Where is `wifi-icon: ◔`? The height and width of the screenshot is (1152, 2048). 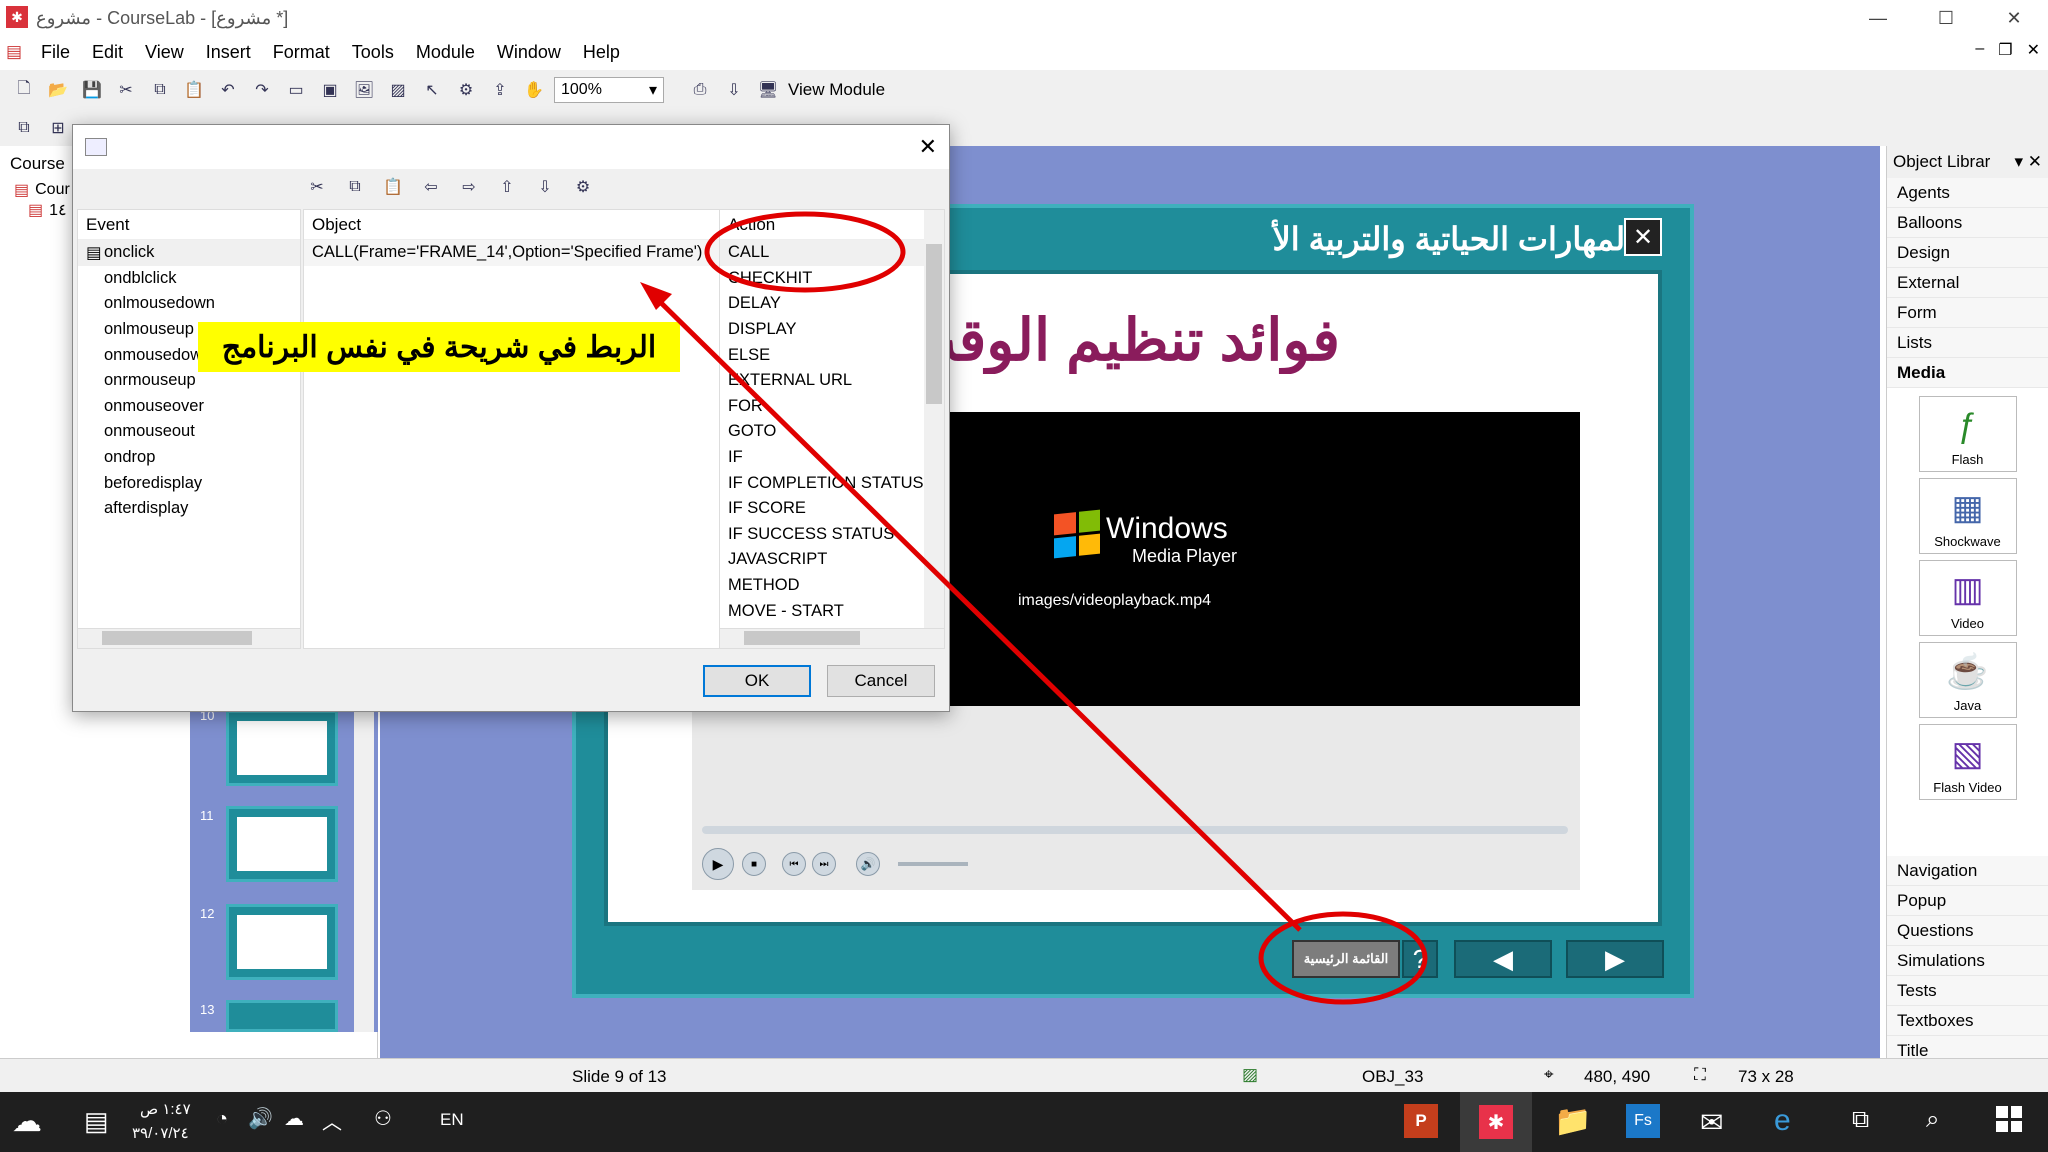
wifi-icon: ◔ is located at coordinates (222, 1119).